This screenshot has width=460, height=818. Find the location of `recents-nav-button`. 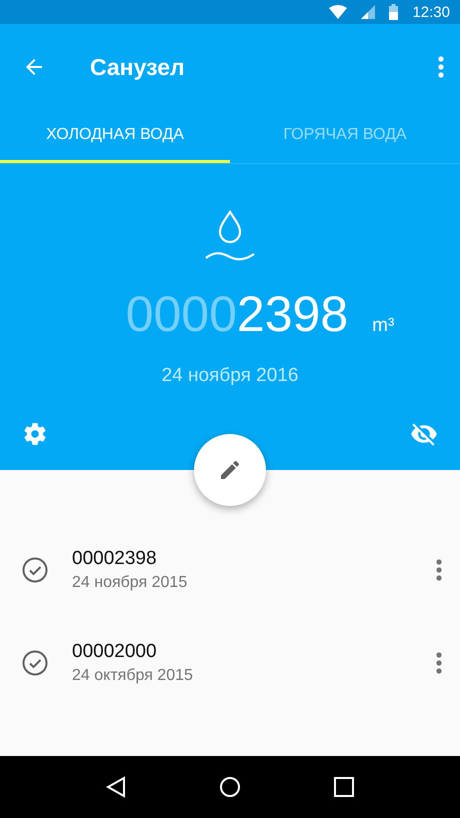

recents-nav-button is located at coordinates (344, 787).